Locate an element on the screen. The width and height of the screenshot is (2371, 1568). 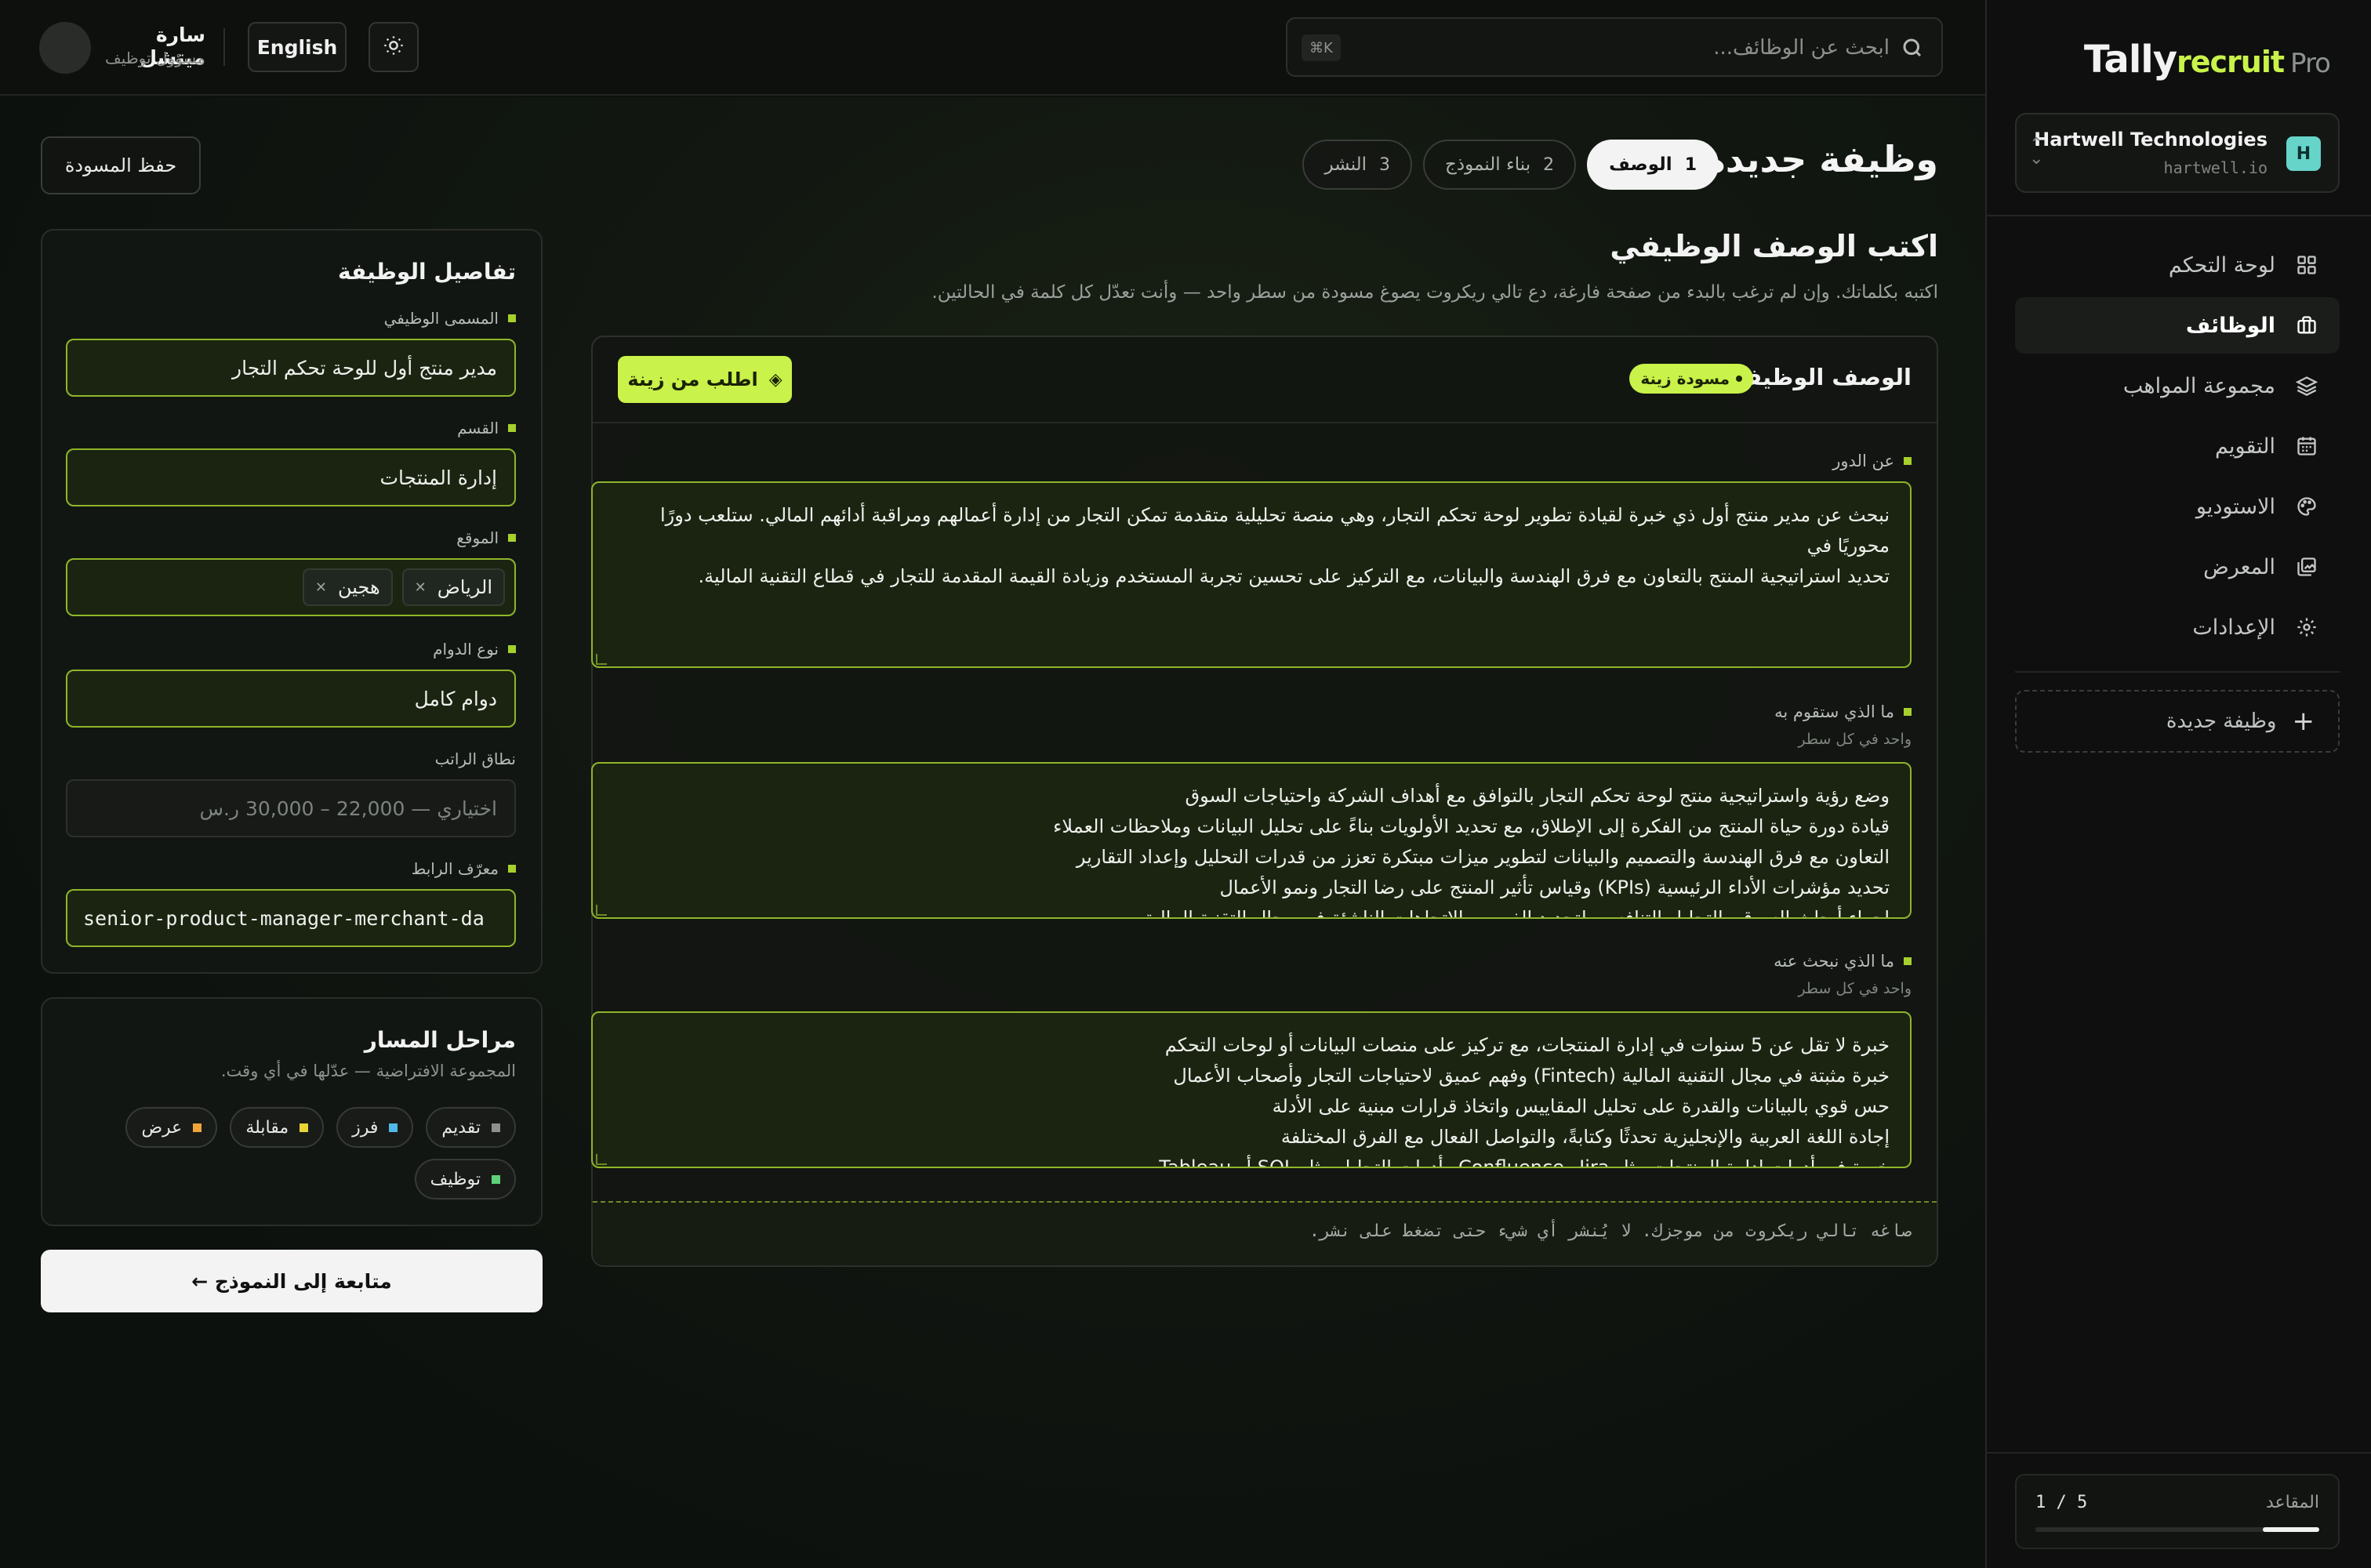
stage-chip-interview: مقابلة is located at coordinates (277, 1127).